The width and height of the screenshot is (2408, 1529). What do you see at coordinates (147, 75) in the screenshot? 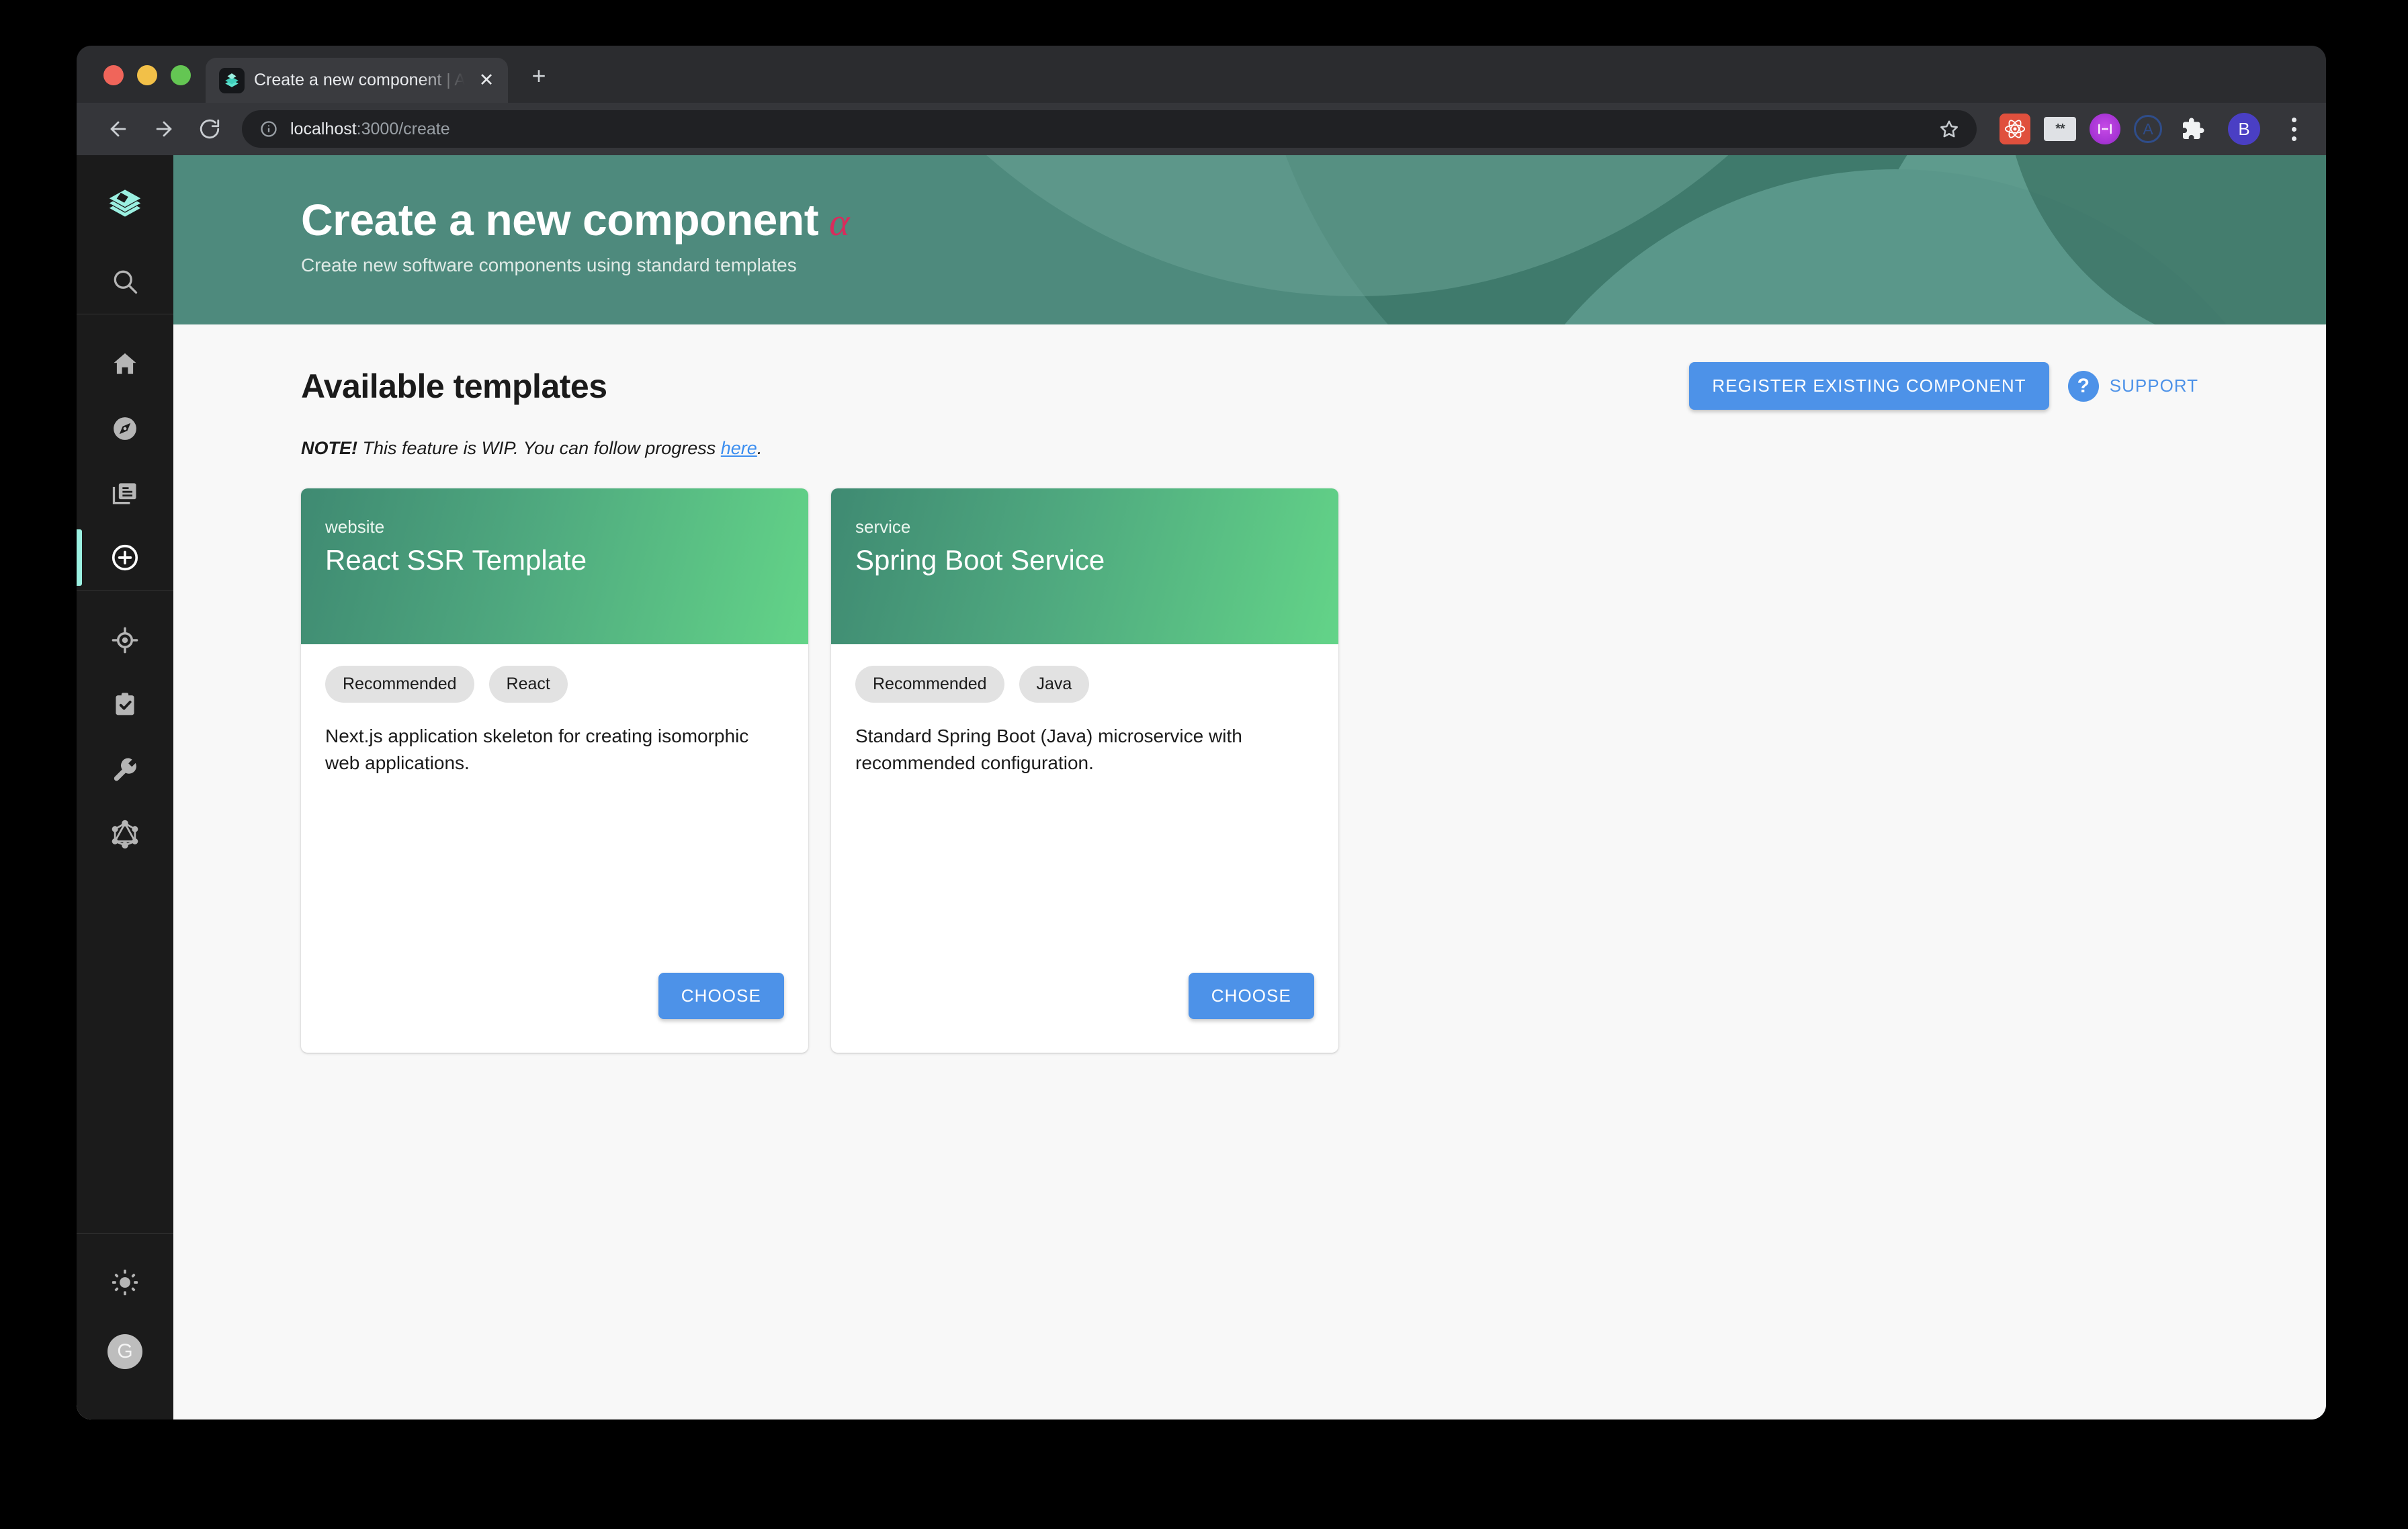
I see `window-minimize-button` at bounding box center [147, 75].